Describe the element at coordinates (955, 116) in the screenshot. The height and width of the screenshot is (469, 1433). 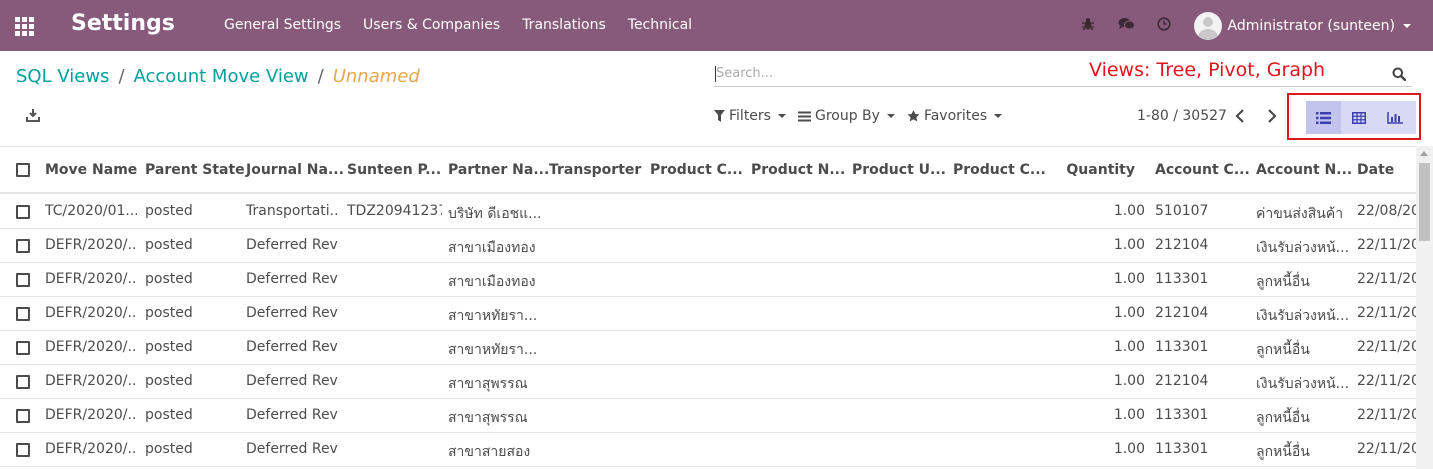
I see `favorites-button: Favorites` at that location.